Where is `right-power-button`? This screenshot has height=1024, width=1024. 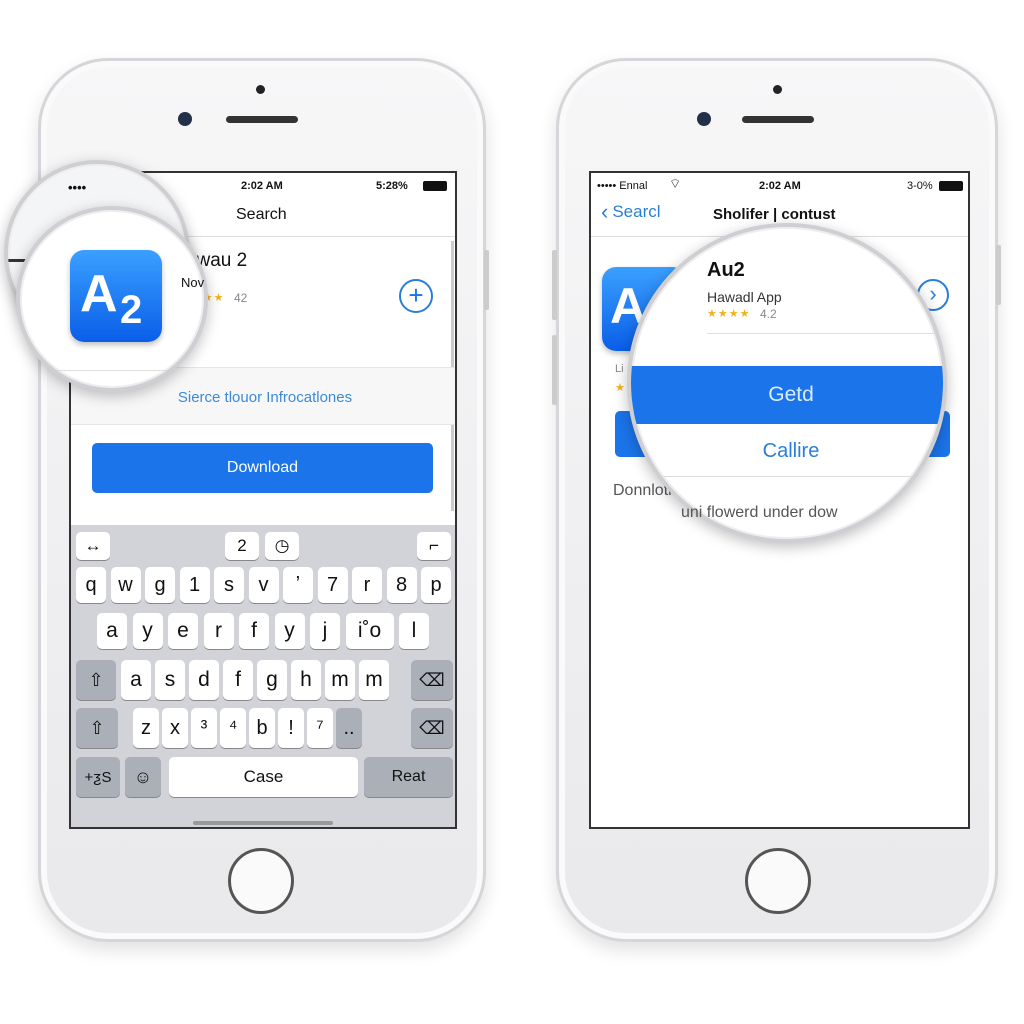
right-power-button is located at coordinates (998, 275).